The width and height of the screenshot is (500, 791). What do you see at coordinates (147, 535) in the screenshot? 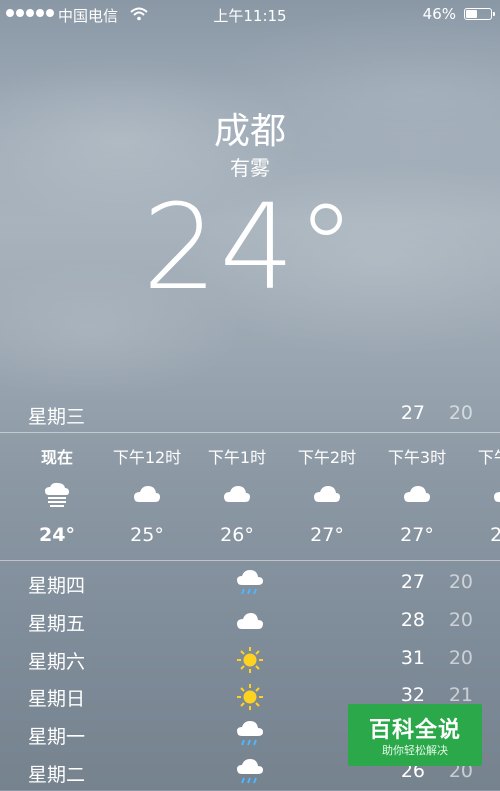
I see `hour-temperature: 25°` at bounding box center [147, 535].